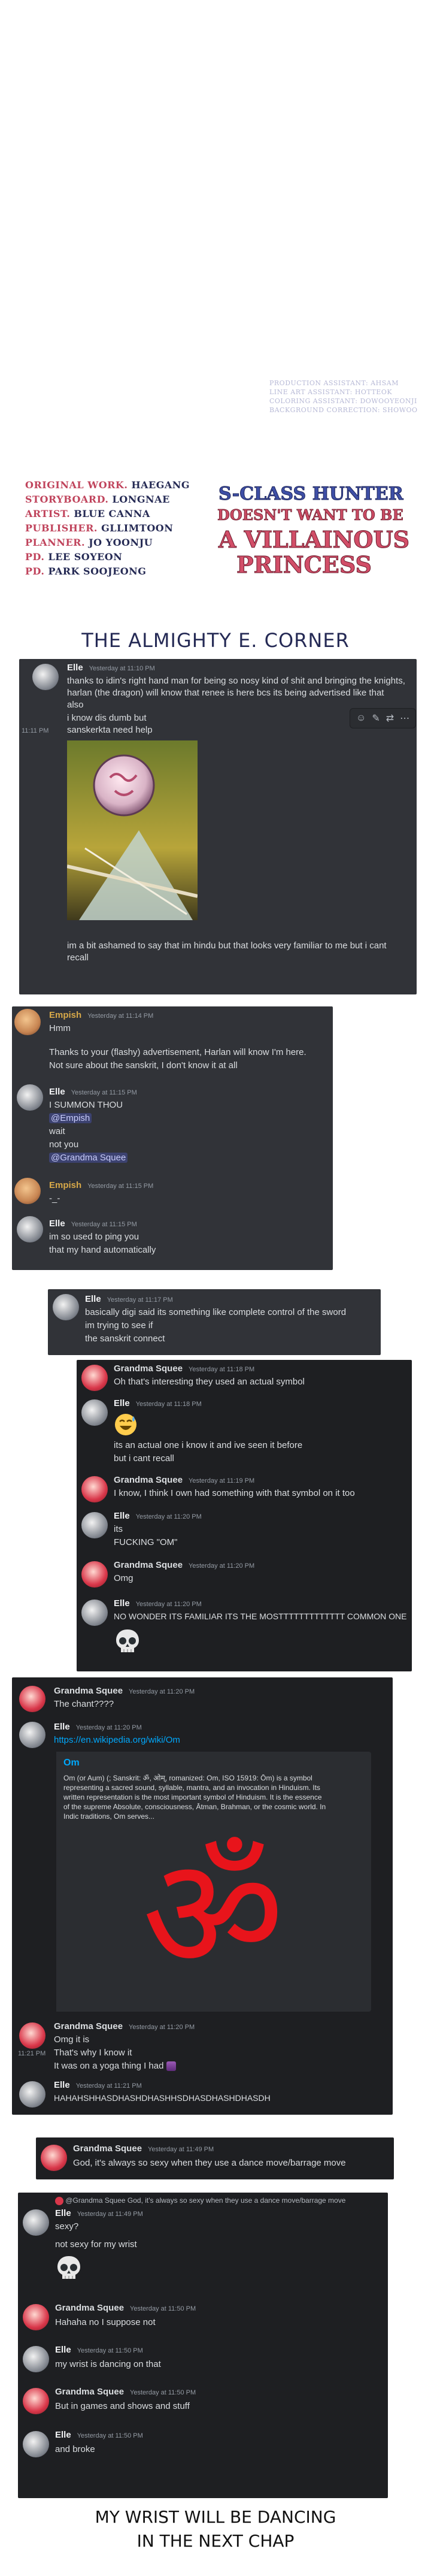 The height and width of the screenshot is (2576, 431). Describe the element at coordinates (99, 2350) in the screenshot. I see `message-author: Elle Yesterday at 11:50 PM` at that location.